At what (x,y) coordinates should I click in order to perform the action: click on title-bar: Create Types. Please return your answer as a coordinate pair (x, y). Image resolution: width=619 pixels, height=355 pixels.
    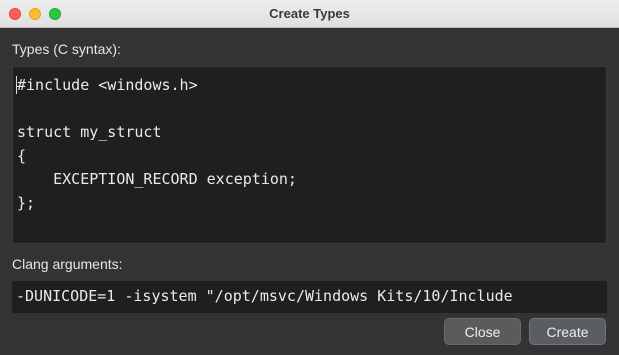
    Looking at the image, I should click on (309, 14).